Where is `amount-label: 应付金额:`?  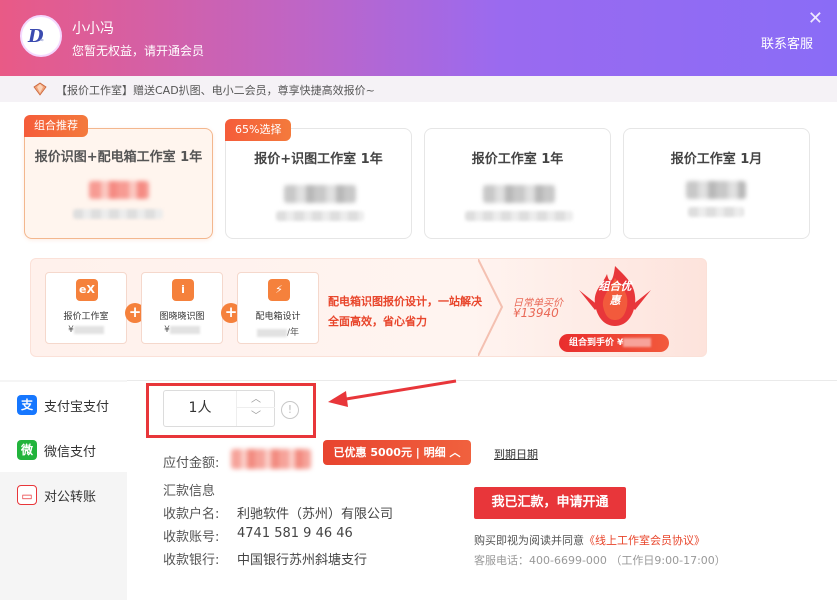 amount-label: 应付金额: is located at coordinates (191, 463).